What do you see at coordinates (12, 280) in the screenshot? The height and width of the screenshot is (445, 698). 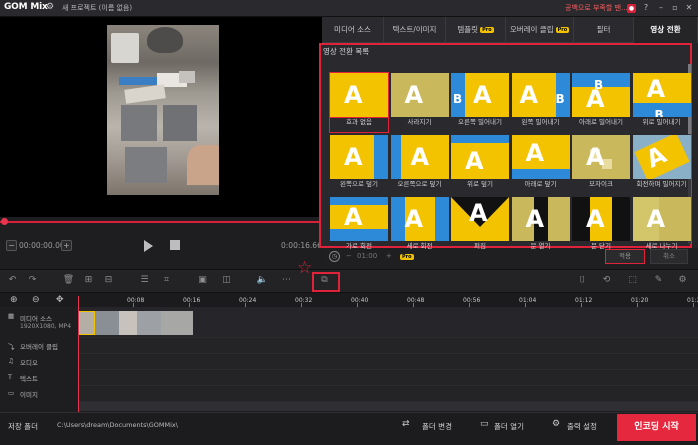 I see `undo-icon: ↶` at bounding box center [12, 280].